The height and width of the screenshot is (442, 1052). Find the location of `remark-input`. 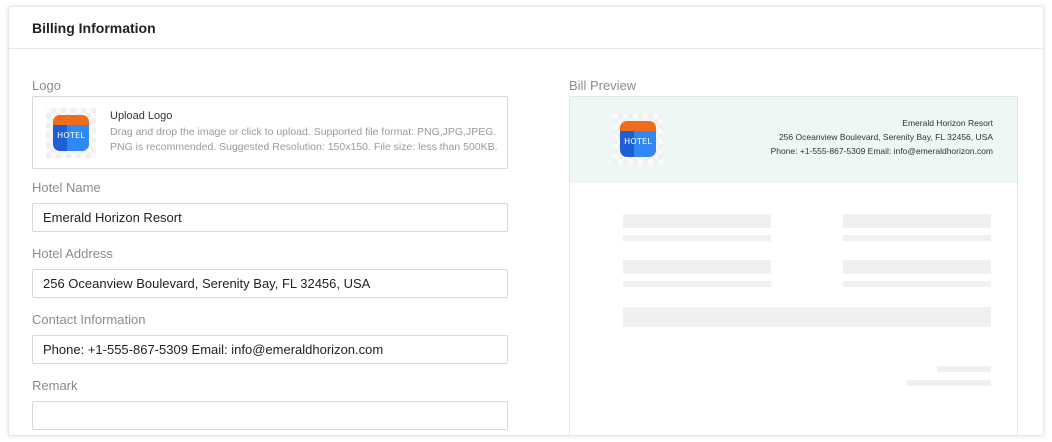

remark-input is located at coordinates (270, 415).